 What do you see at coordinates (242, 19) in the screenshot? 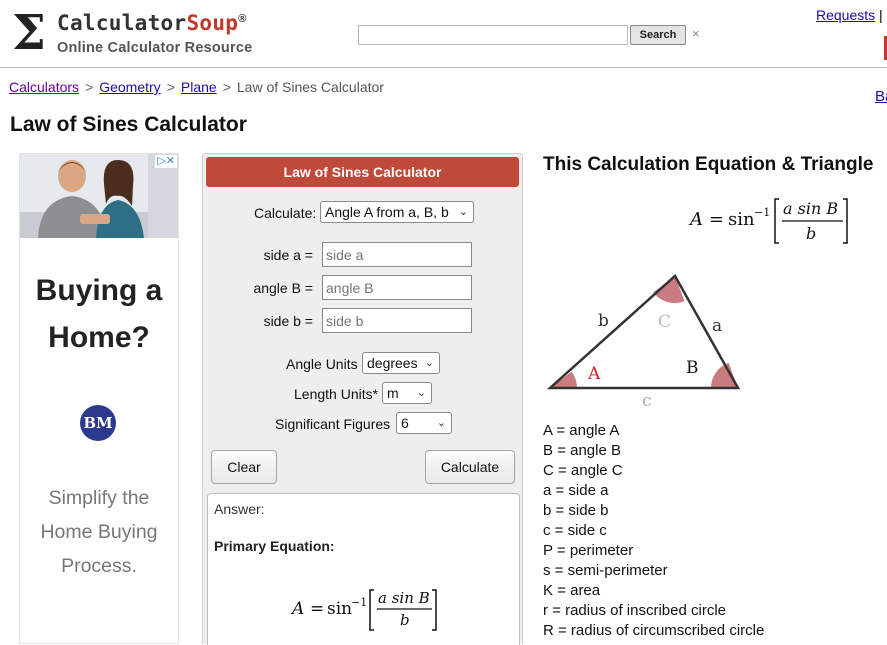
I see `registered-mark: ®` at bounding box center [242, 19].